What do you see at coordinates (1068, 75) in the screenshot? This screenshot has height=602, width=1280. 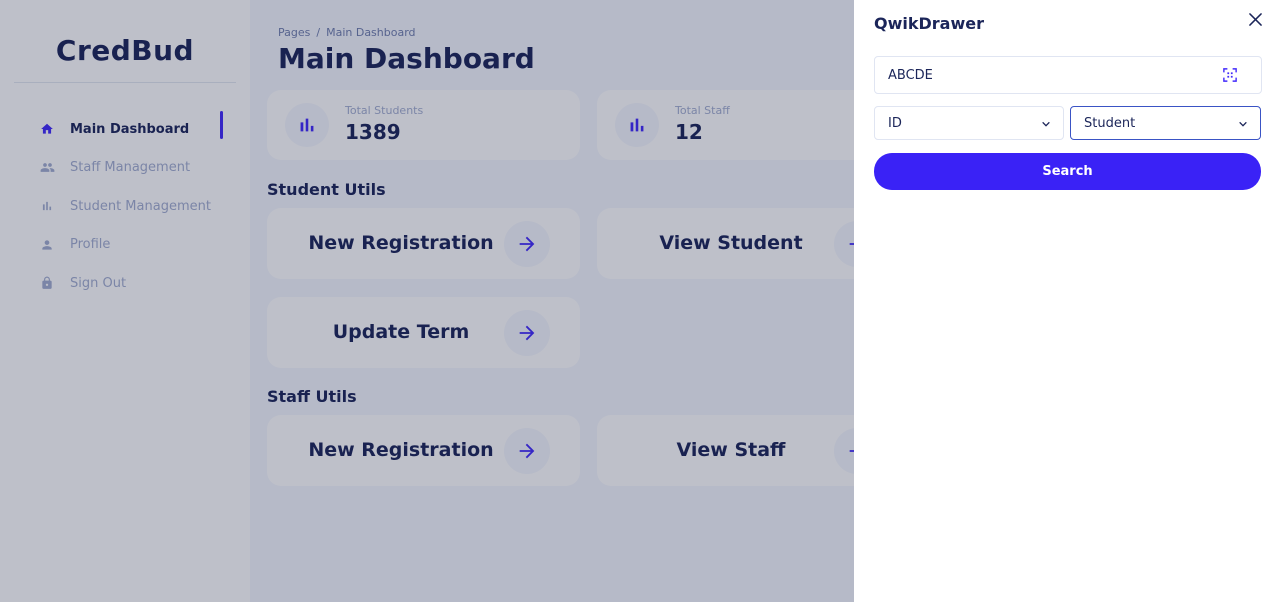 I see `search-input` at bounding box center [1068, 75].